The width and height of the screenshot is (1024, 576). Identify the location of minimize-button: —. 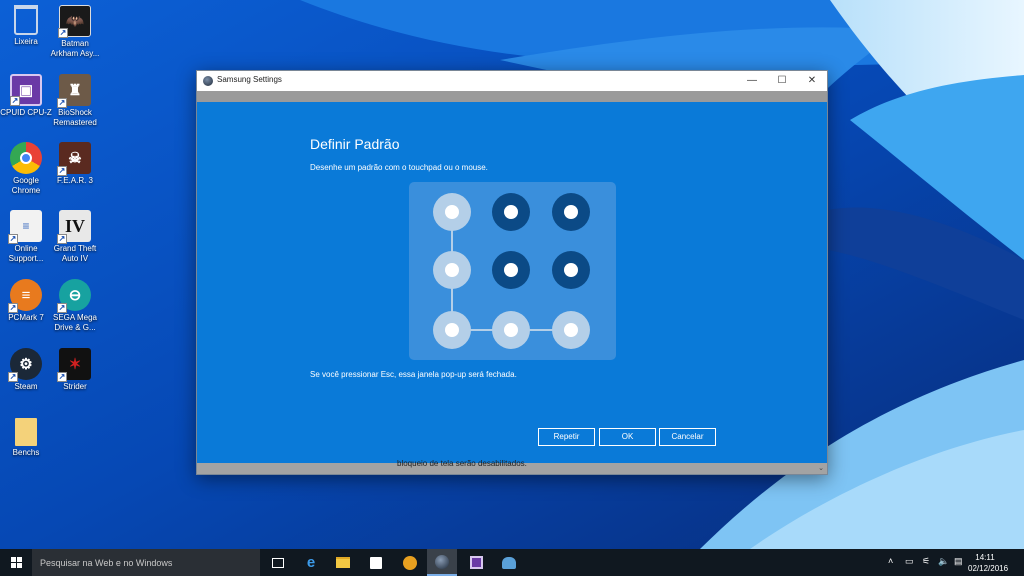
(752, 81).